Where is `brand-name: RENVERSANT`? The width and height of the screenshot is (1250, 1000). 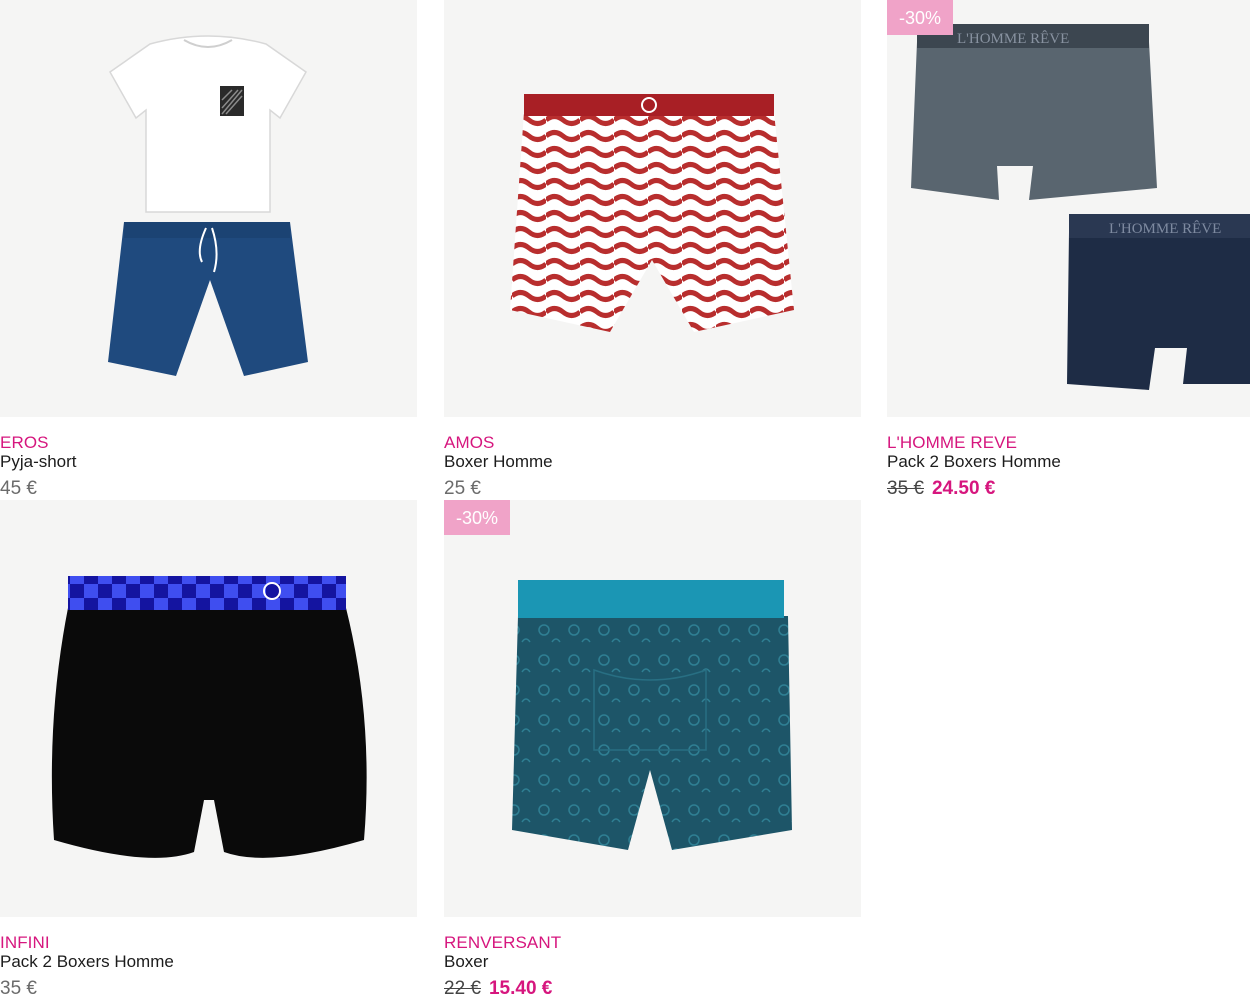 brand-name: RENVERSANT is located at coordinates (502, 943).